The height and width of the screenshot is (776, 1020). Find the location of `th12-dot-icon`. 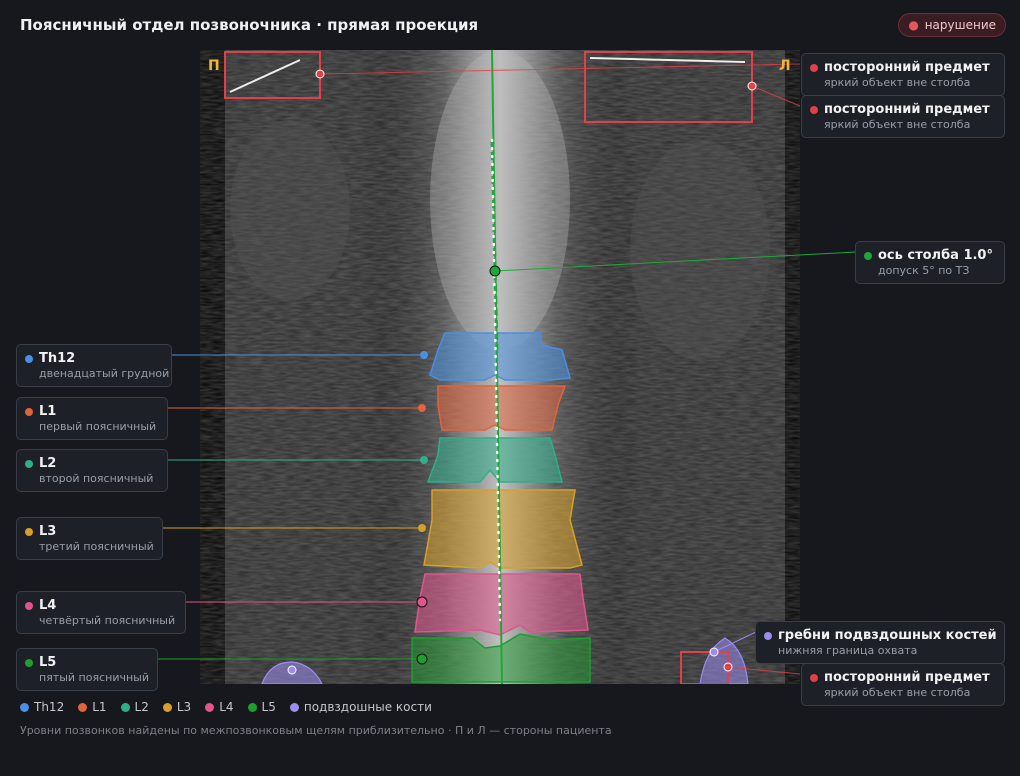

th12-dot-icon is located at coordinates (29, 359).